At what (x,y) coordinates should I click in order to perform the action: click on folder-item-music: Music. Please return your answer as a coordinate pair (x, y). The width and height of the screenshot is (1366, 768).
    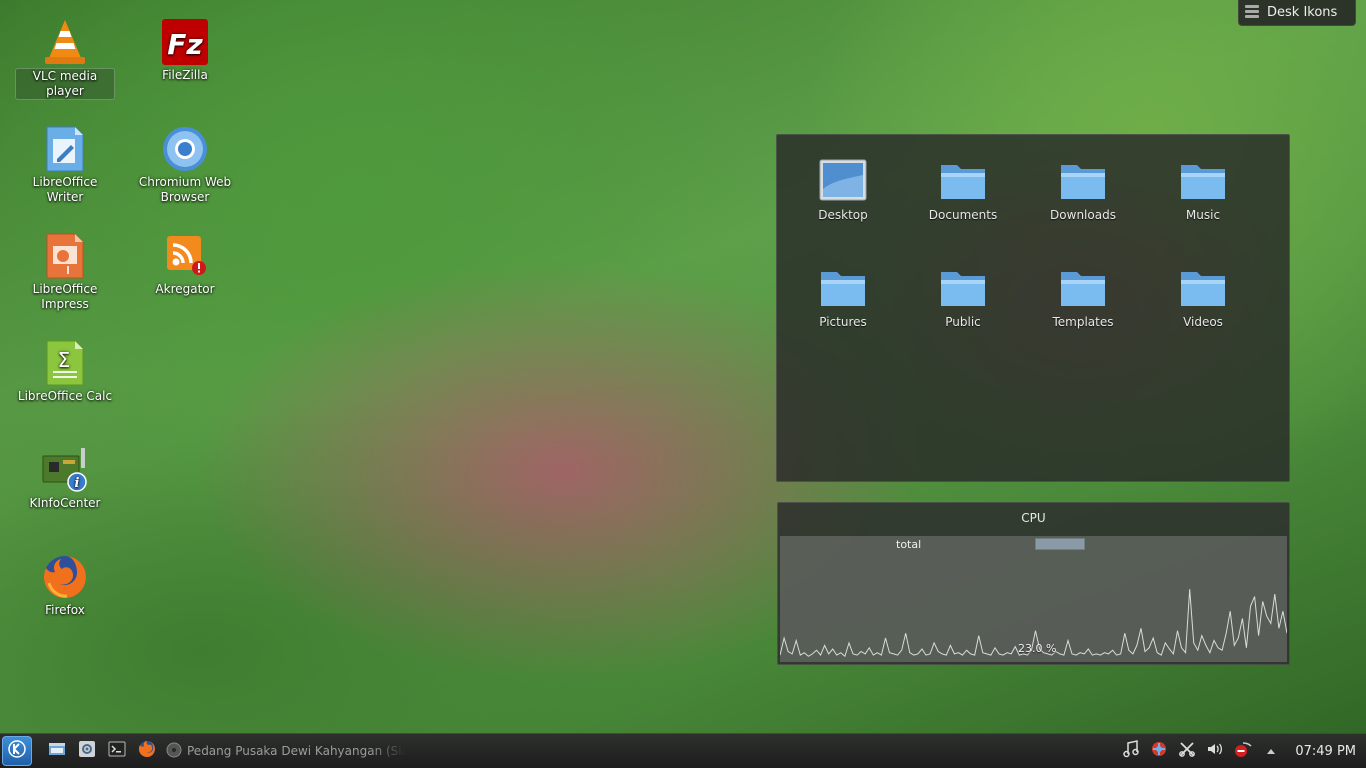
    Looking at the image, I should click on (1203, 191).